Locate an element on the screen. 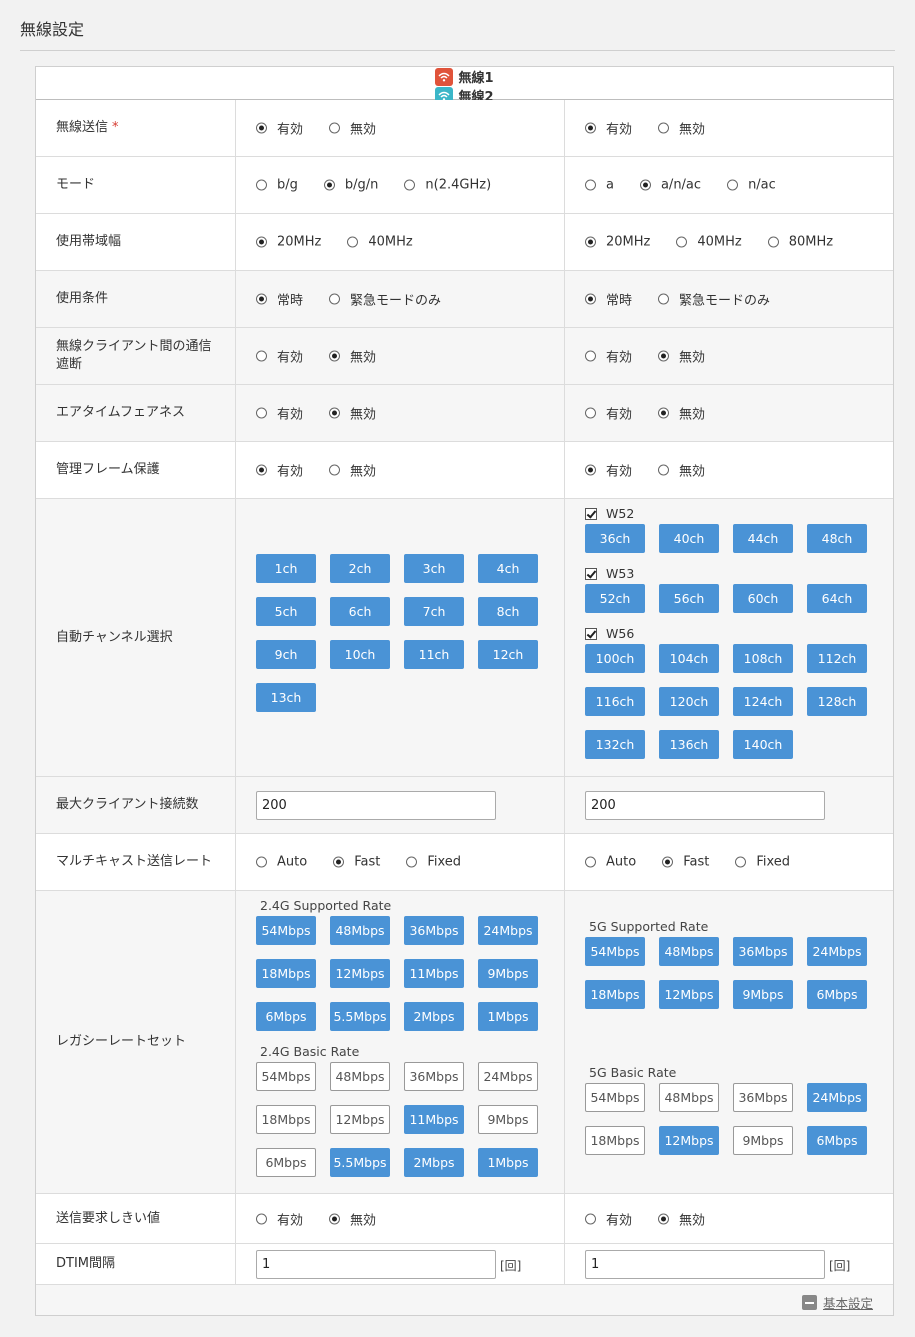  radio2-dtim-input is located at coordinates (705, 1264).